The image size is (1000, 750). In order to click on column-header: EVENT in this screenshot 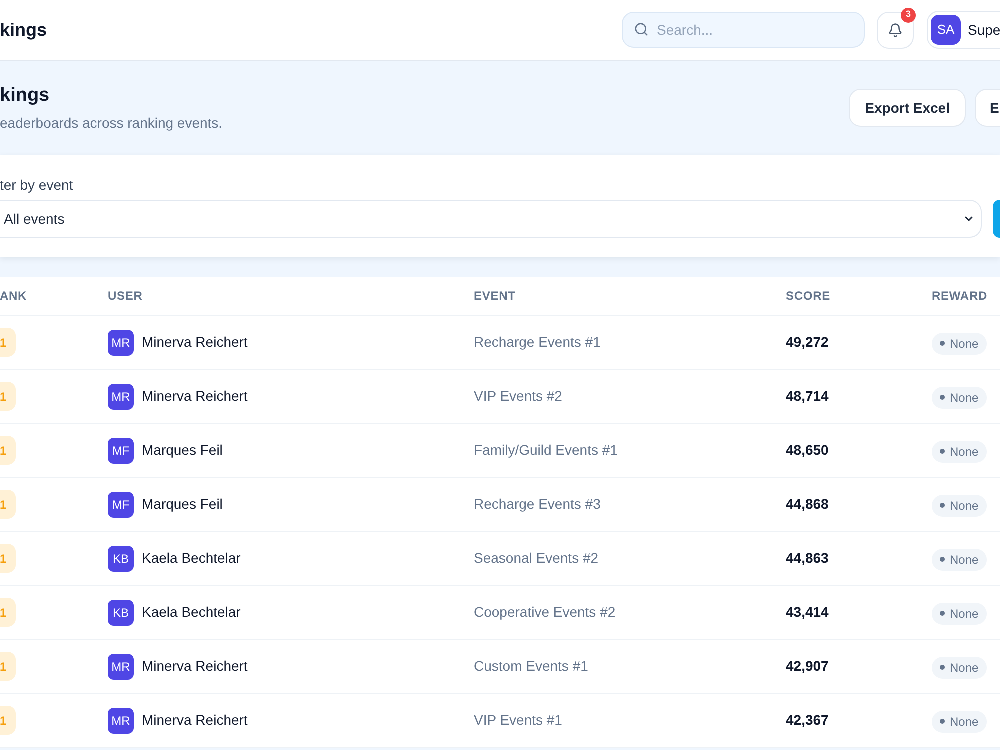, I will do `click(495, 296)`.